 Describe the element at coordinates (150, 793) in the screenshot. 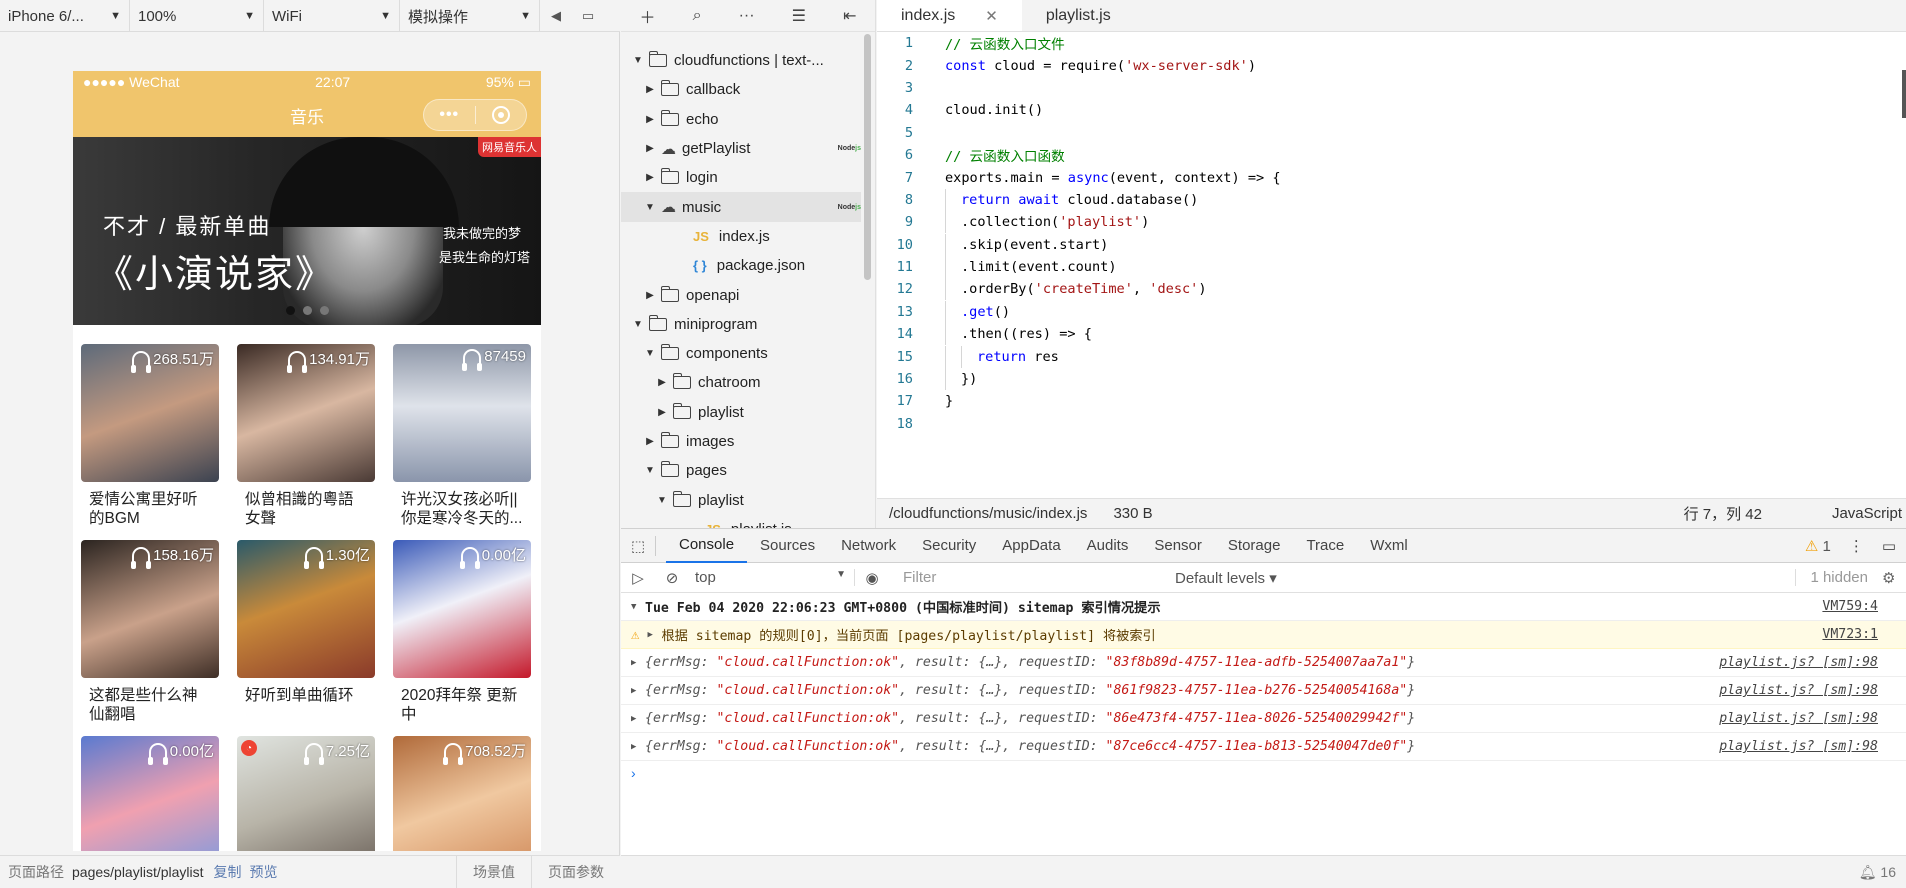

I see `playlist-item: 0.00亿` at that location.